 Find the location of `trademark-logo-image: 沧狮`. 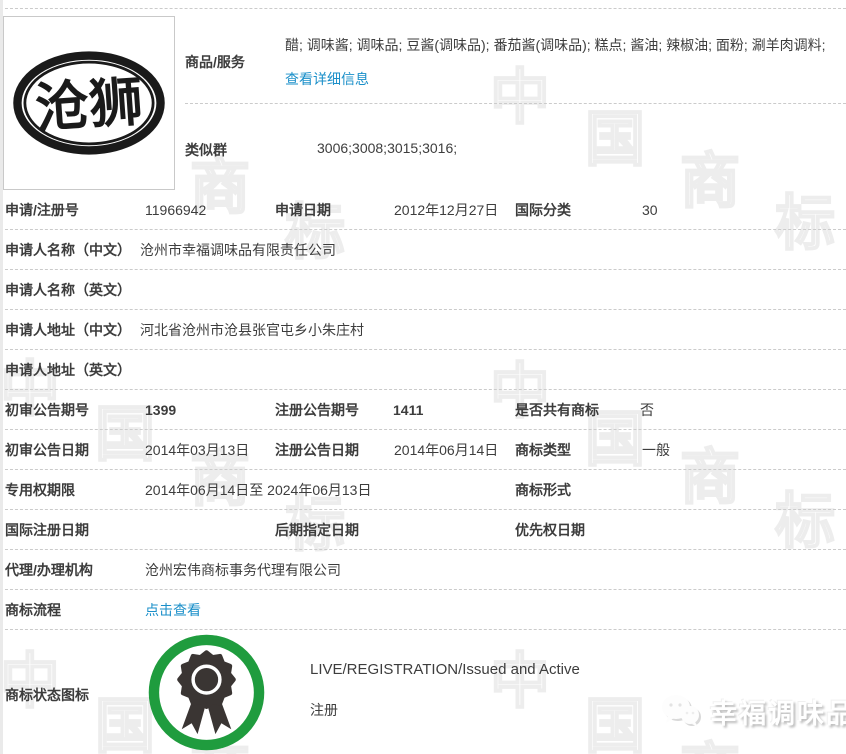

trademark-logo-image: 沧狮 is located at coordinates (89, 103).